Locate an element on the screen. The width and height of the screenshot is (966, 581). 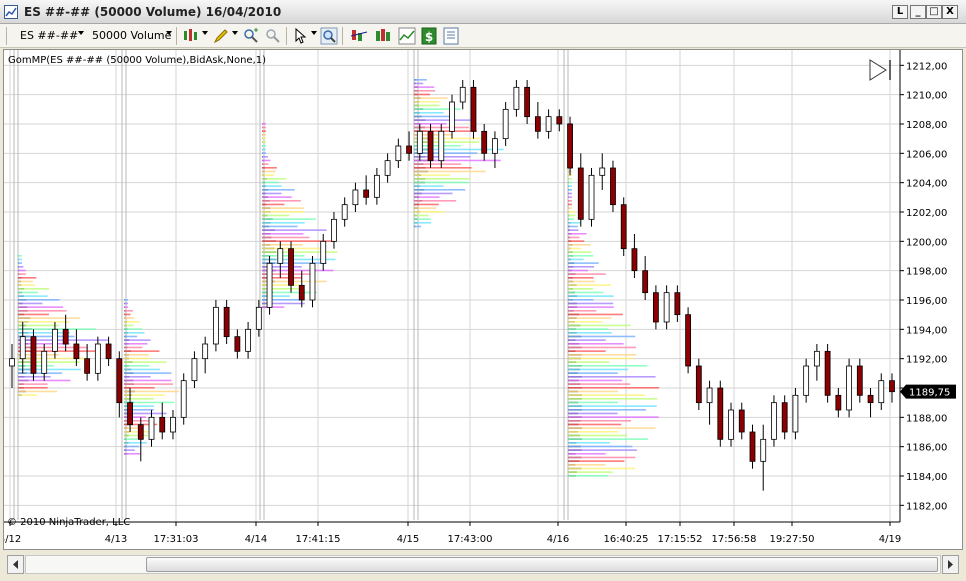
cursor-icon is located at coordinates (301, 36).